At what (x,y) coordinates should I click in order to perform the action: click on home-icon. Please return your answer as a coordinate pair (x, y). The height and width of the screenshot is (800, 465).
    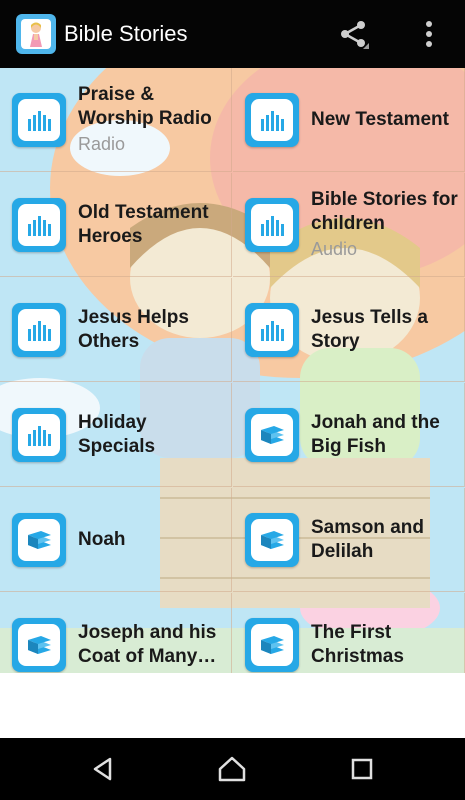
    Looking at the image, I should click on (232, 769).